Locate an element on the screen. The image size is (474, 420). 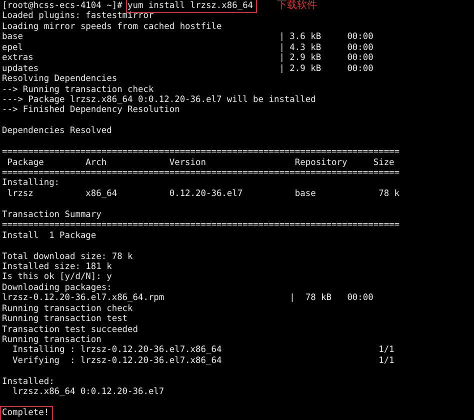
output-line: lrzsz.x86_64 0:0.12.20-36.el7 is located at coordinates (87, 392).